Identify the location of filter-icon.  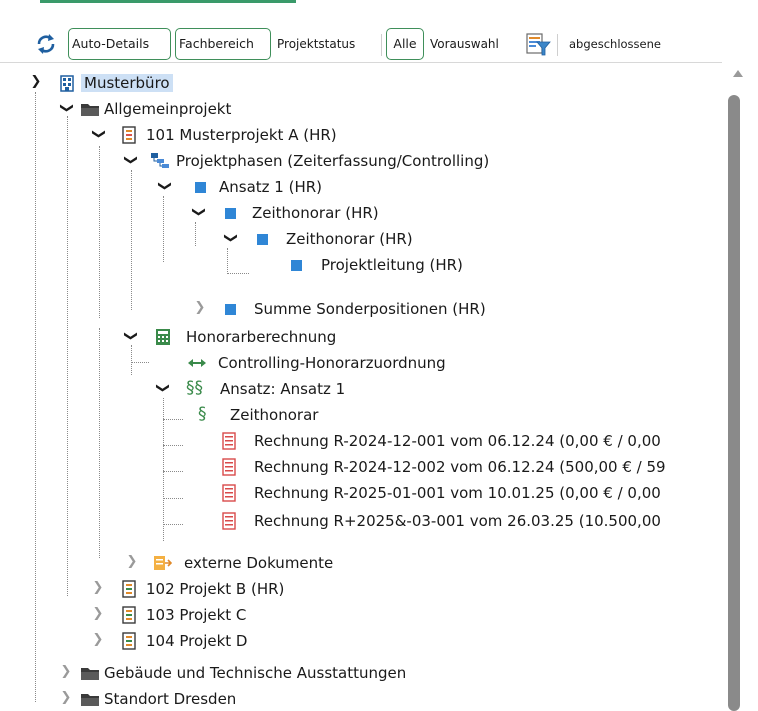
(538, 44).